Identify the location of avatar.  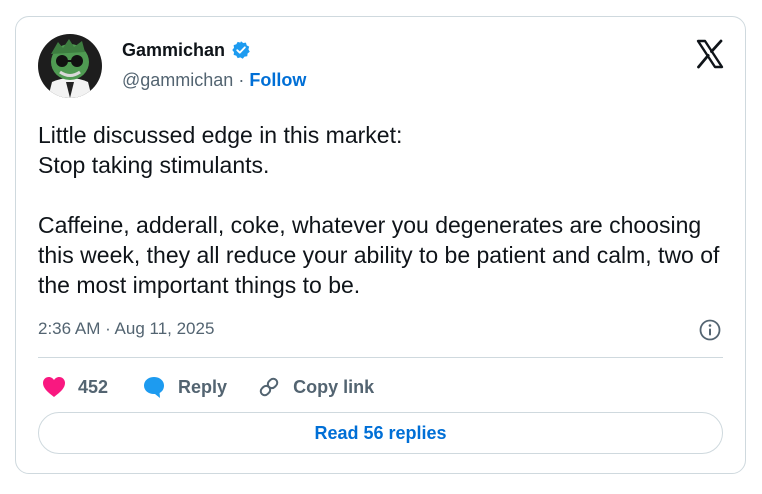
(70, 66).